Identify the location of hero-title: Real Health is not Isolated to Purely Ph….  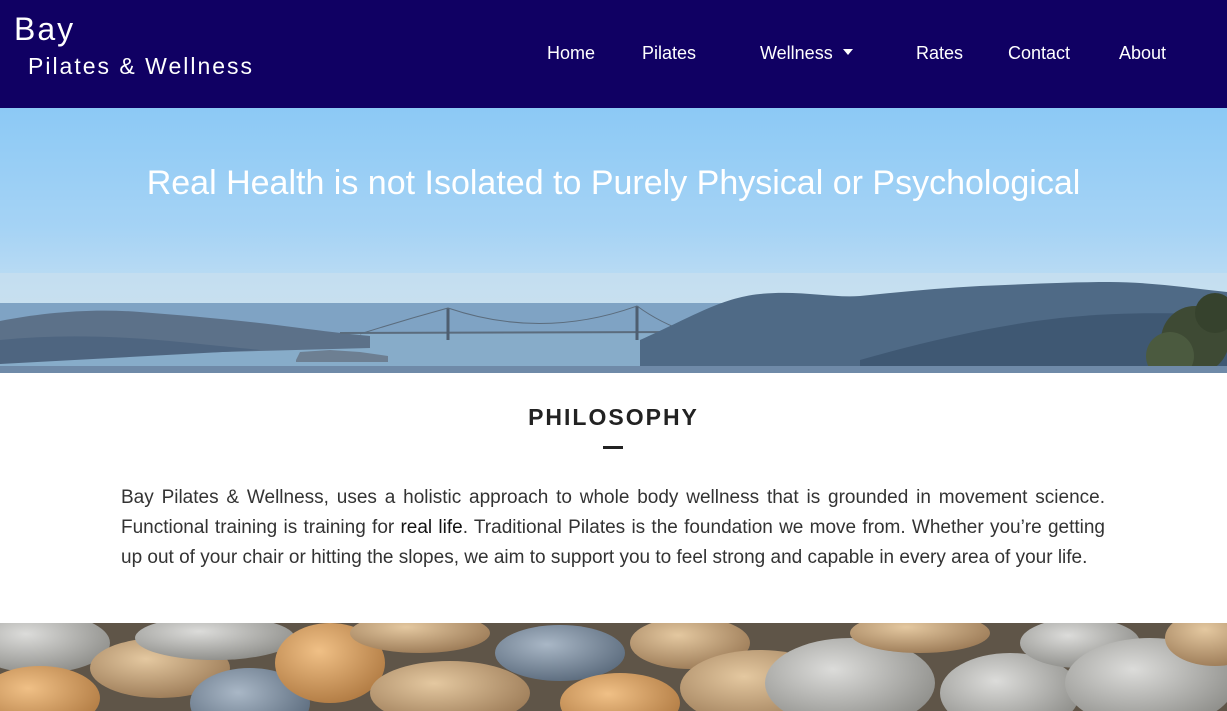
(613, 183).